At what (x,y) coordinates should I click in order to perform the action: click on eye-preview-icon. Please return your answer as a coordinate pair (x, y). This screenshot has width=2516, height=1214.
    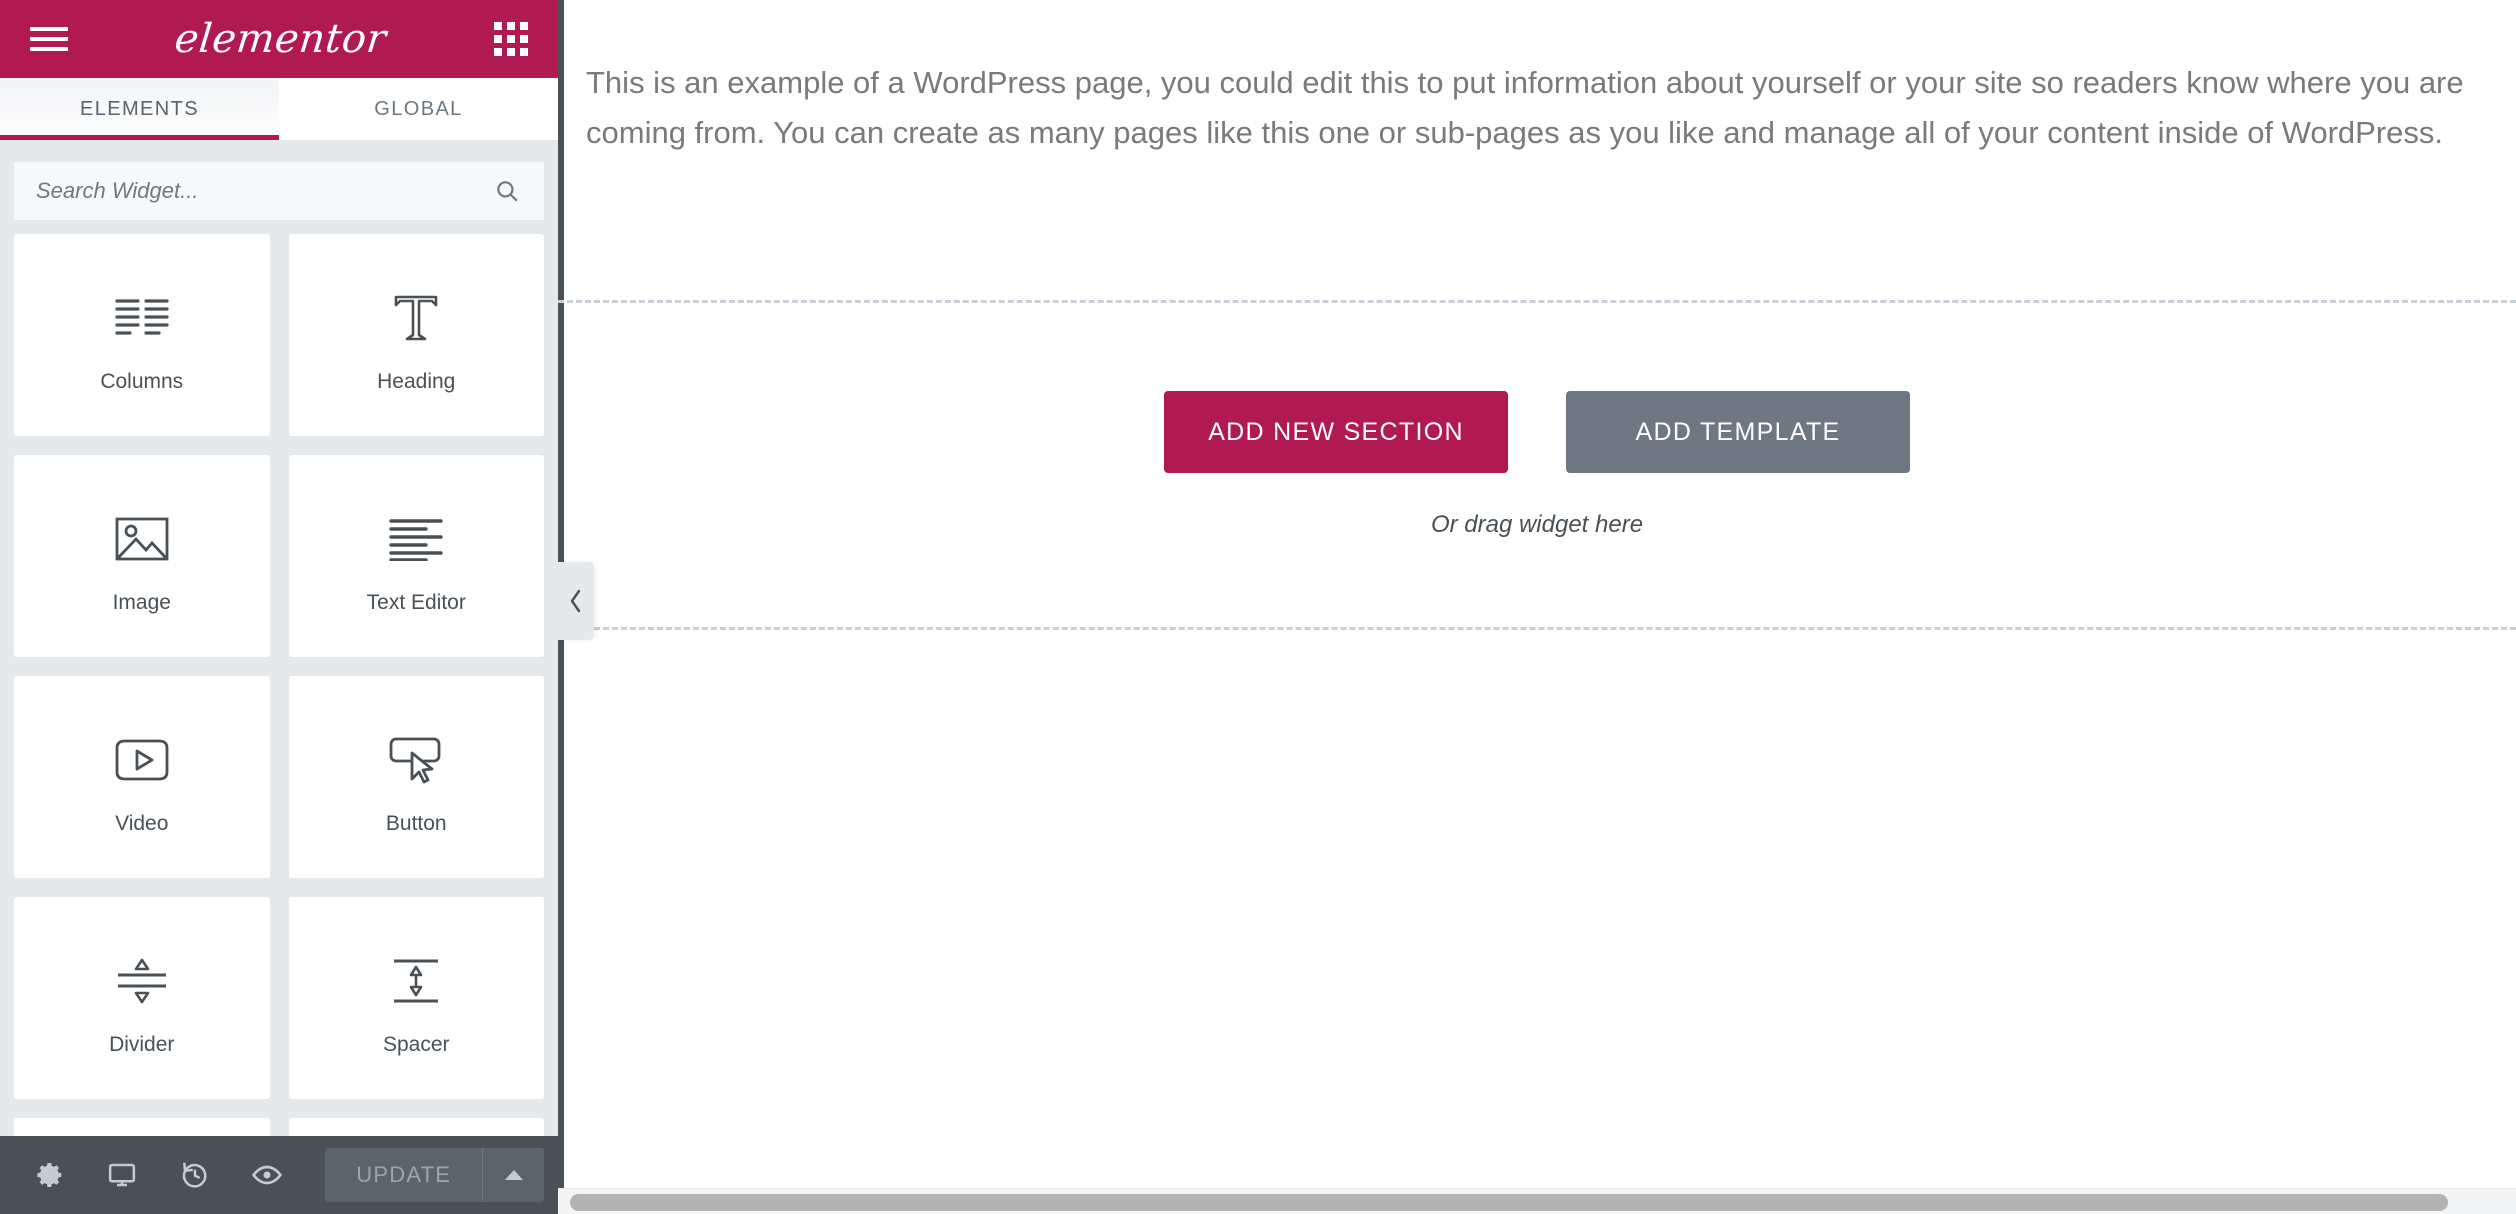
    Looking at the image, I should click on (267, 1175).